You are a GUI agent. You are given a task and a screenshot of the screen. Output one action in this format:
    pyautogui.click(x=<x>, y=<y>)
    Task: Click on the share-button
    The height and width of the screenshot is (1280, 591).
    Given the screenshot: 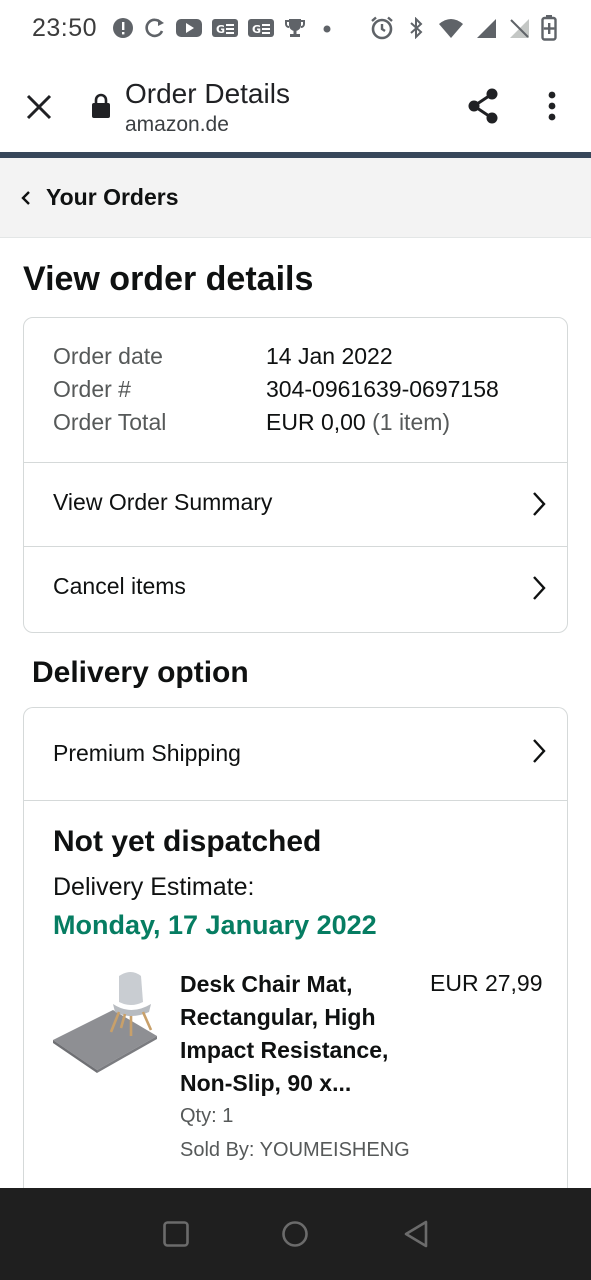 What is the action you would take?
    pyautogui.click(x=483, y=106)
    